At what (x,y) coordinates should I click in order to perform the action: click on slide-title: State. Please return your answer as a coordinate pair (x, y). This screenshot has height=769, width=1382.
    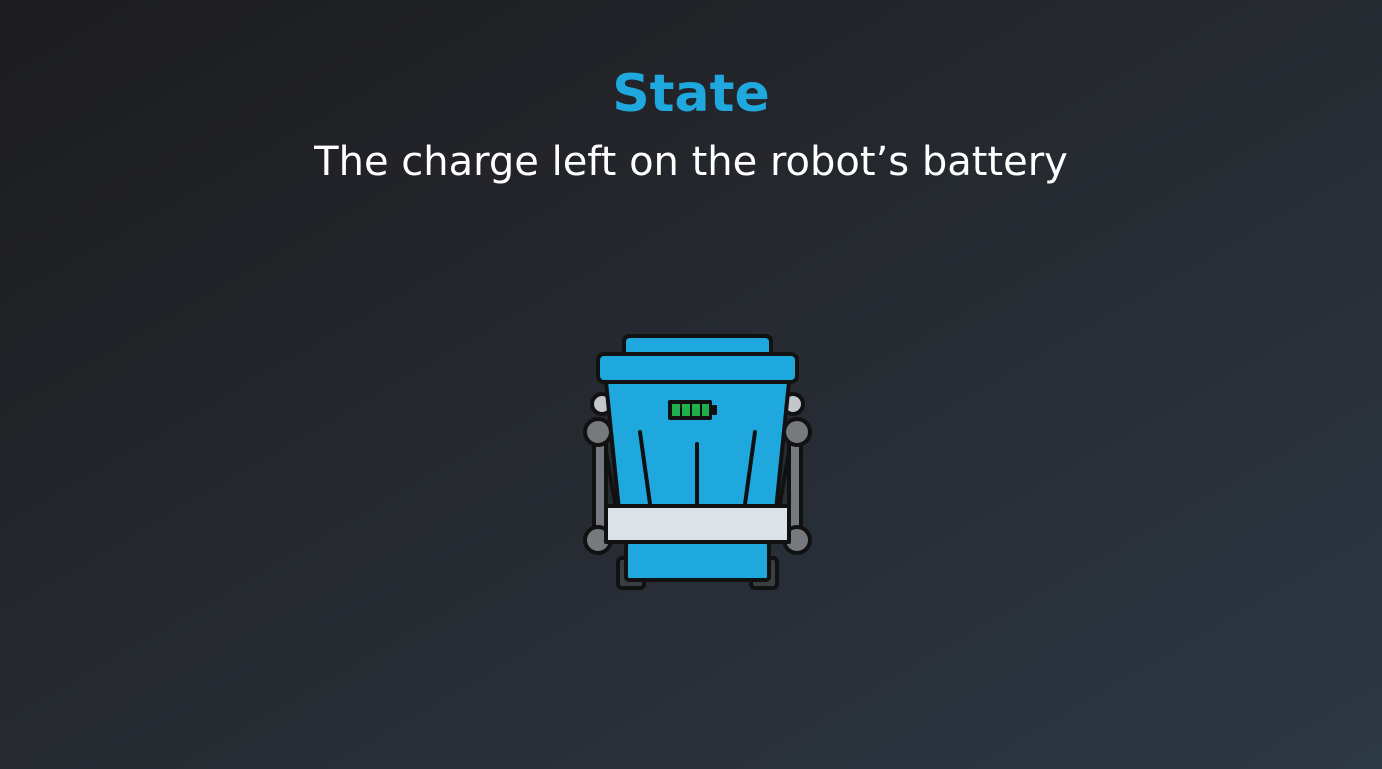
    Looking at the image, I should click on (691, 94).